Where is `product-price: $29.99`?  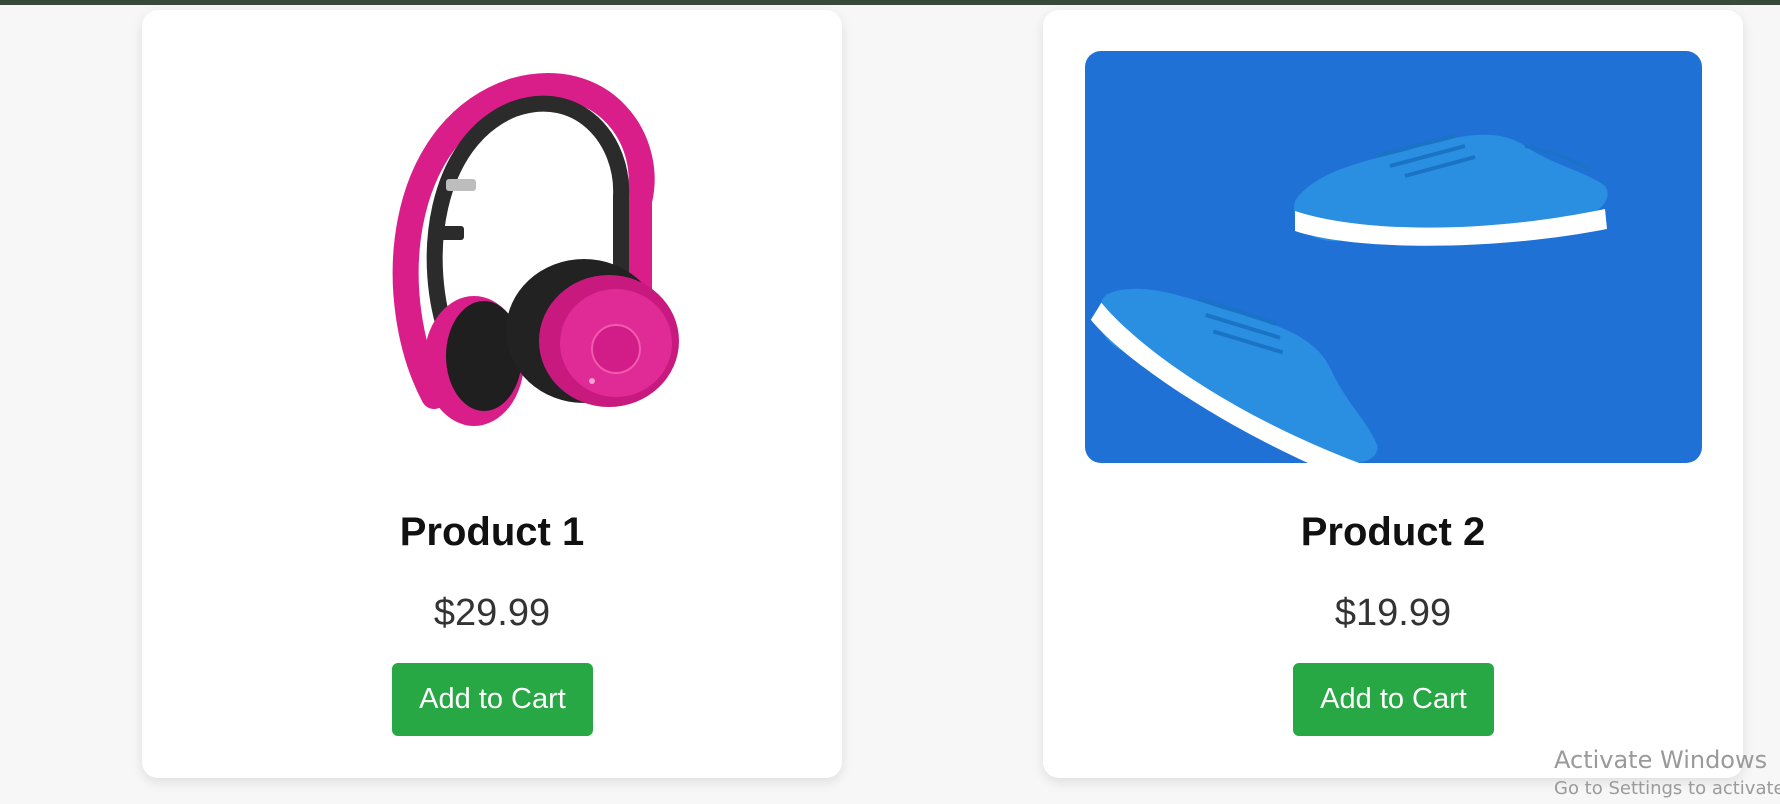 product-price: $29.99 is located at coordinates (492, 613).